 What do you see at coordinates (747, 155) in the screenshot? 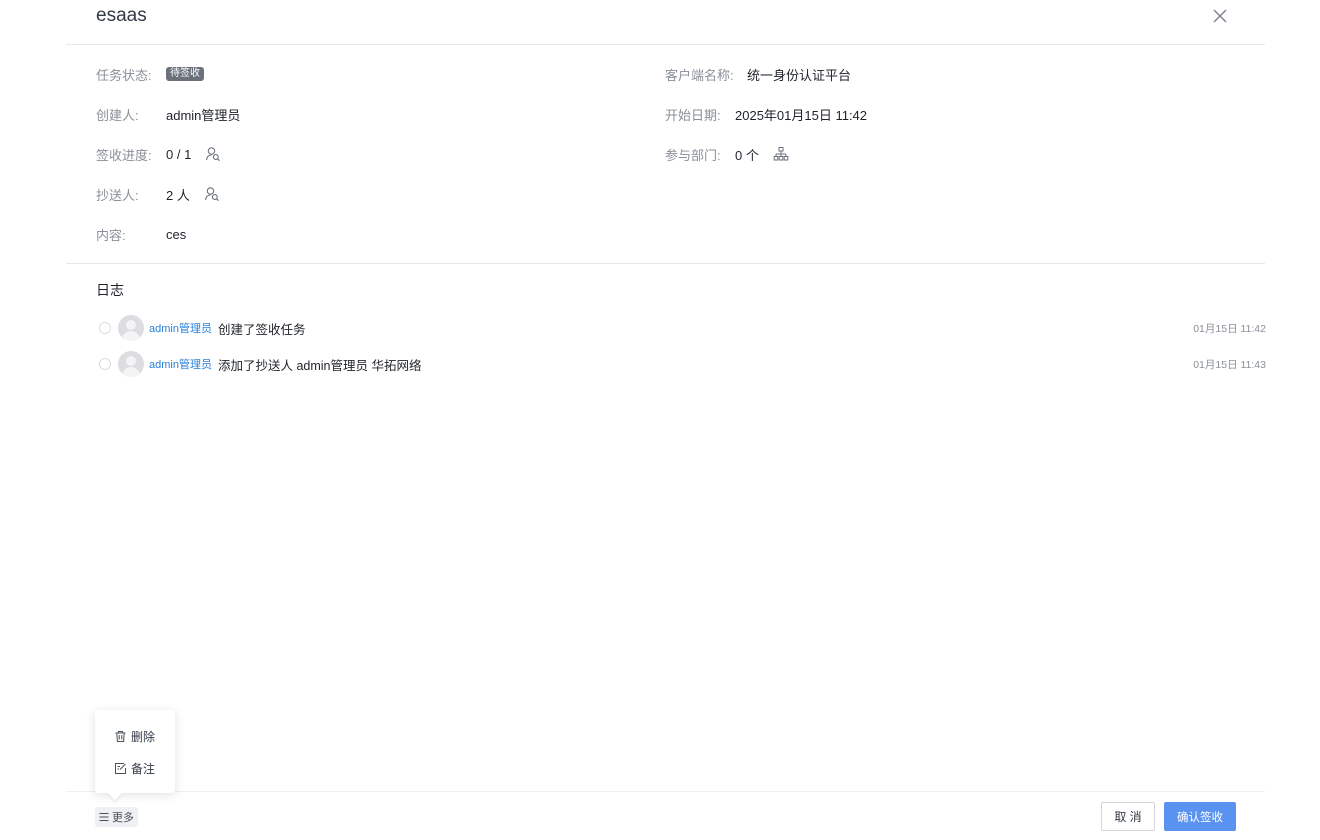
I see `dept-value: 0 个` at bounding box center [747, 155].